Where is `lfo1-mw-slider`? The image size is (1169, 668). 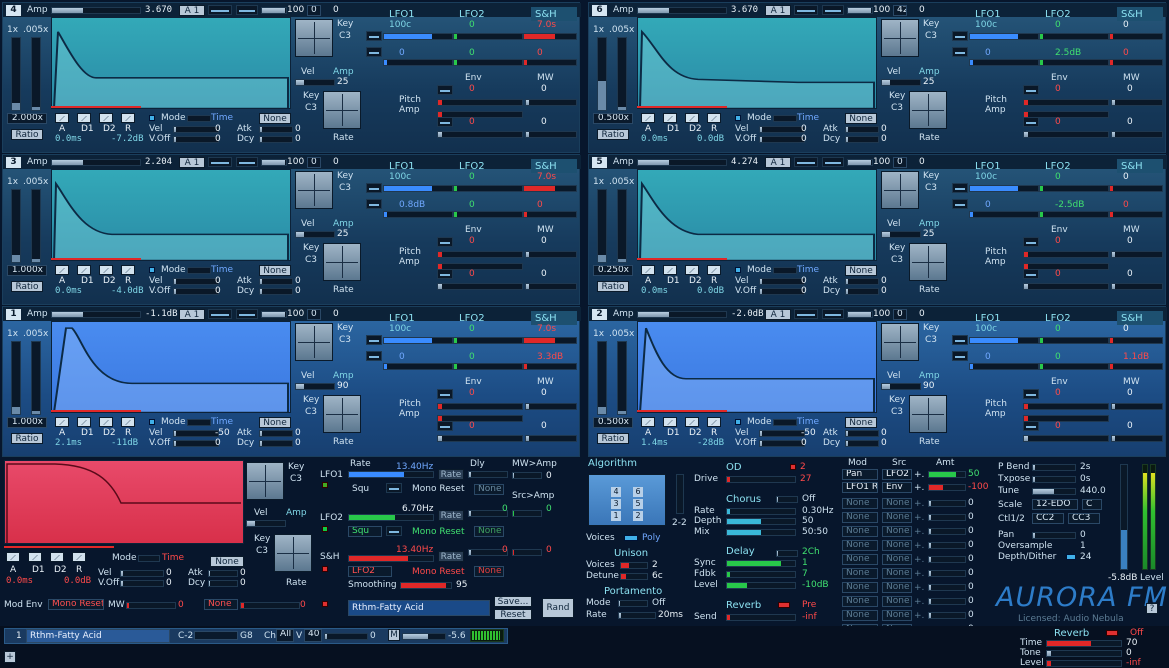 lfo1-mw-slider is located at coordinates (527, 475).